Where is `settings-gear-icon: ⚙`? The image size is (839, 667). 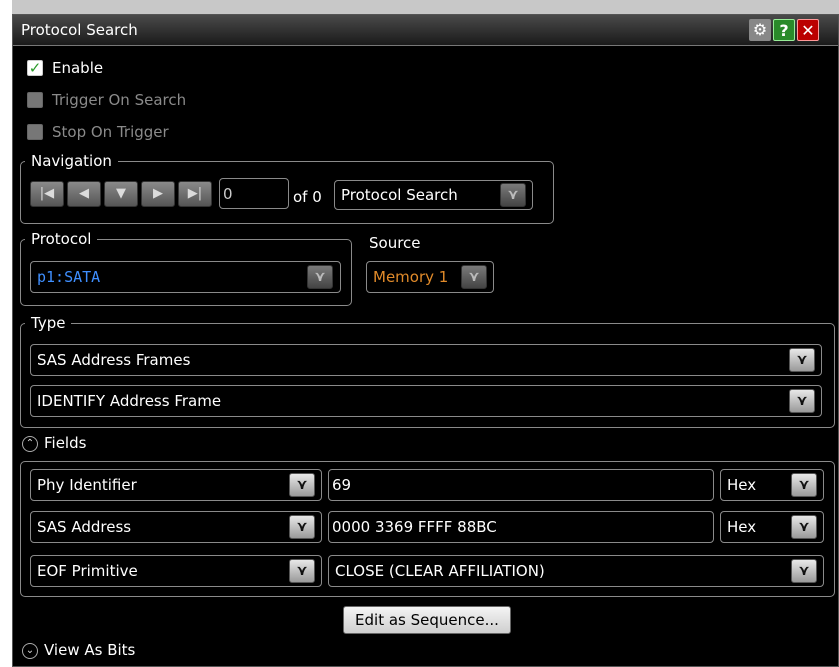 settings-gear-icon: ⚙ is located at coordinates (760, 30).